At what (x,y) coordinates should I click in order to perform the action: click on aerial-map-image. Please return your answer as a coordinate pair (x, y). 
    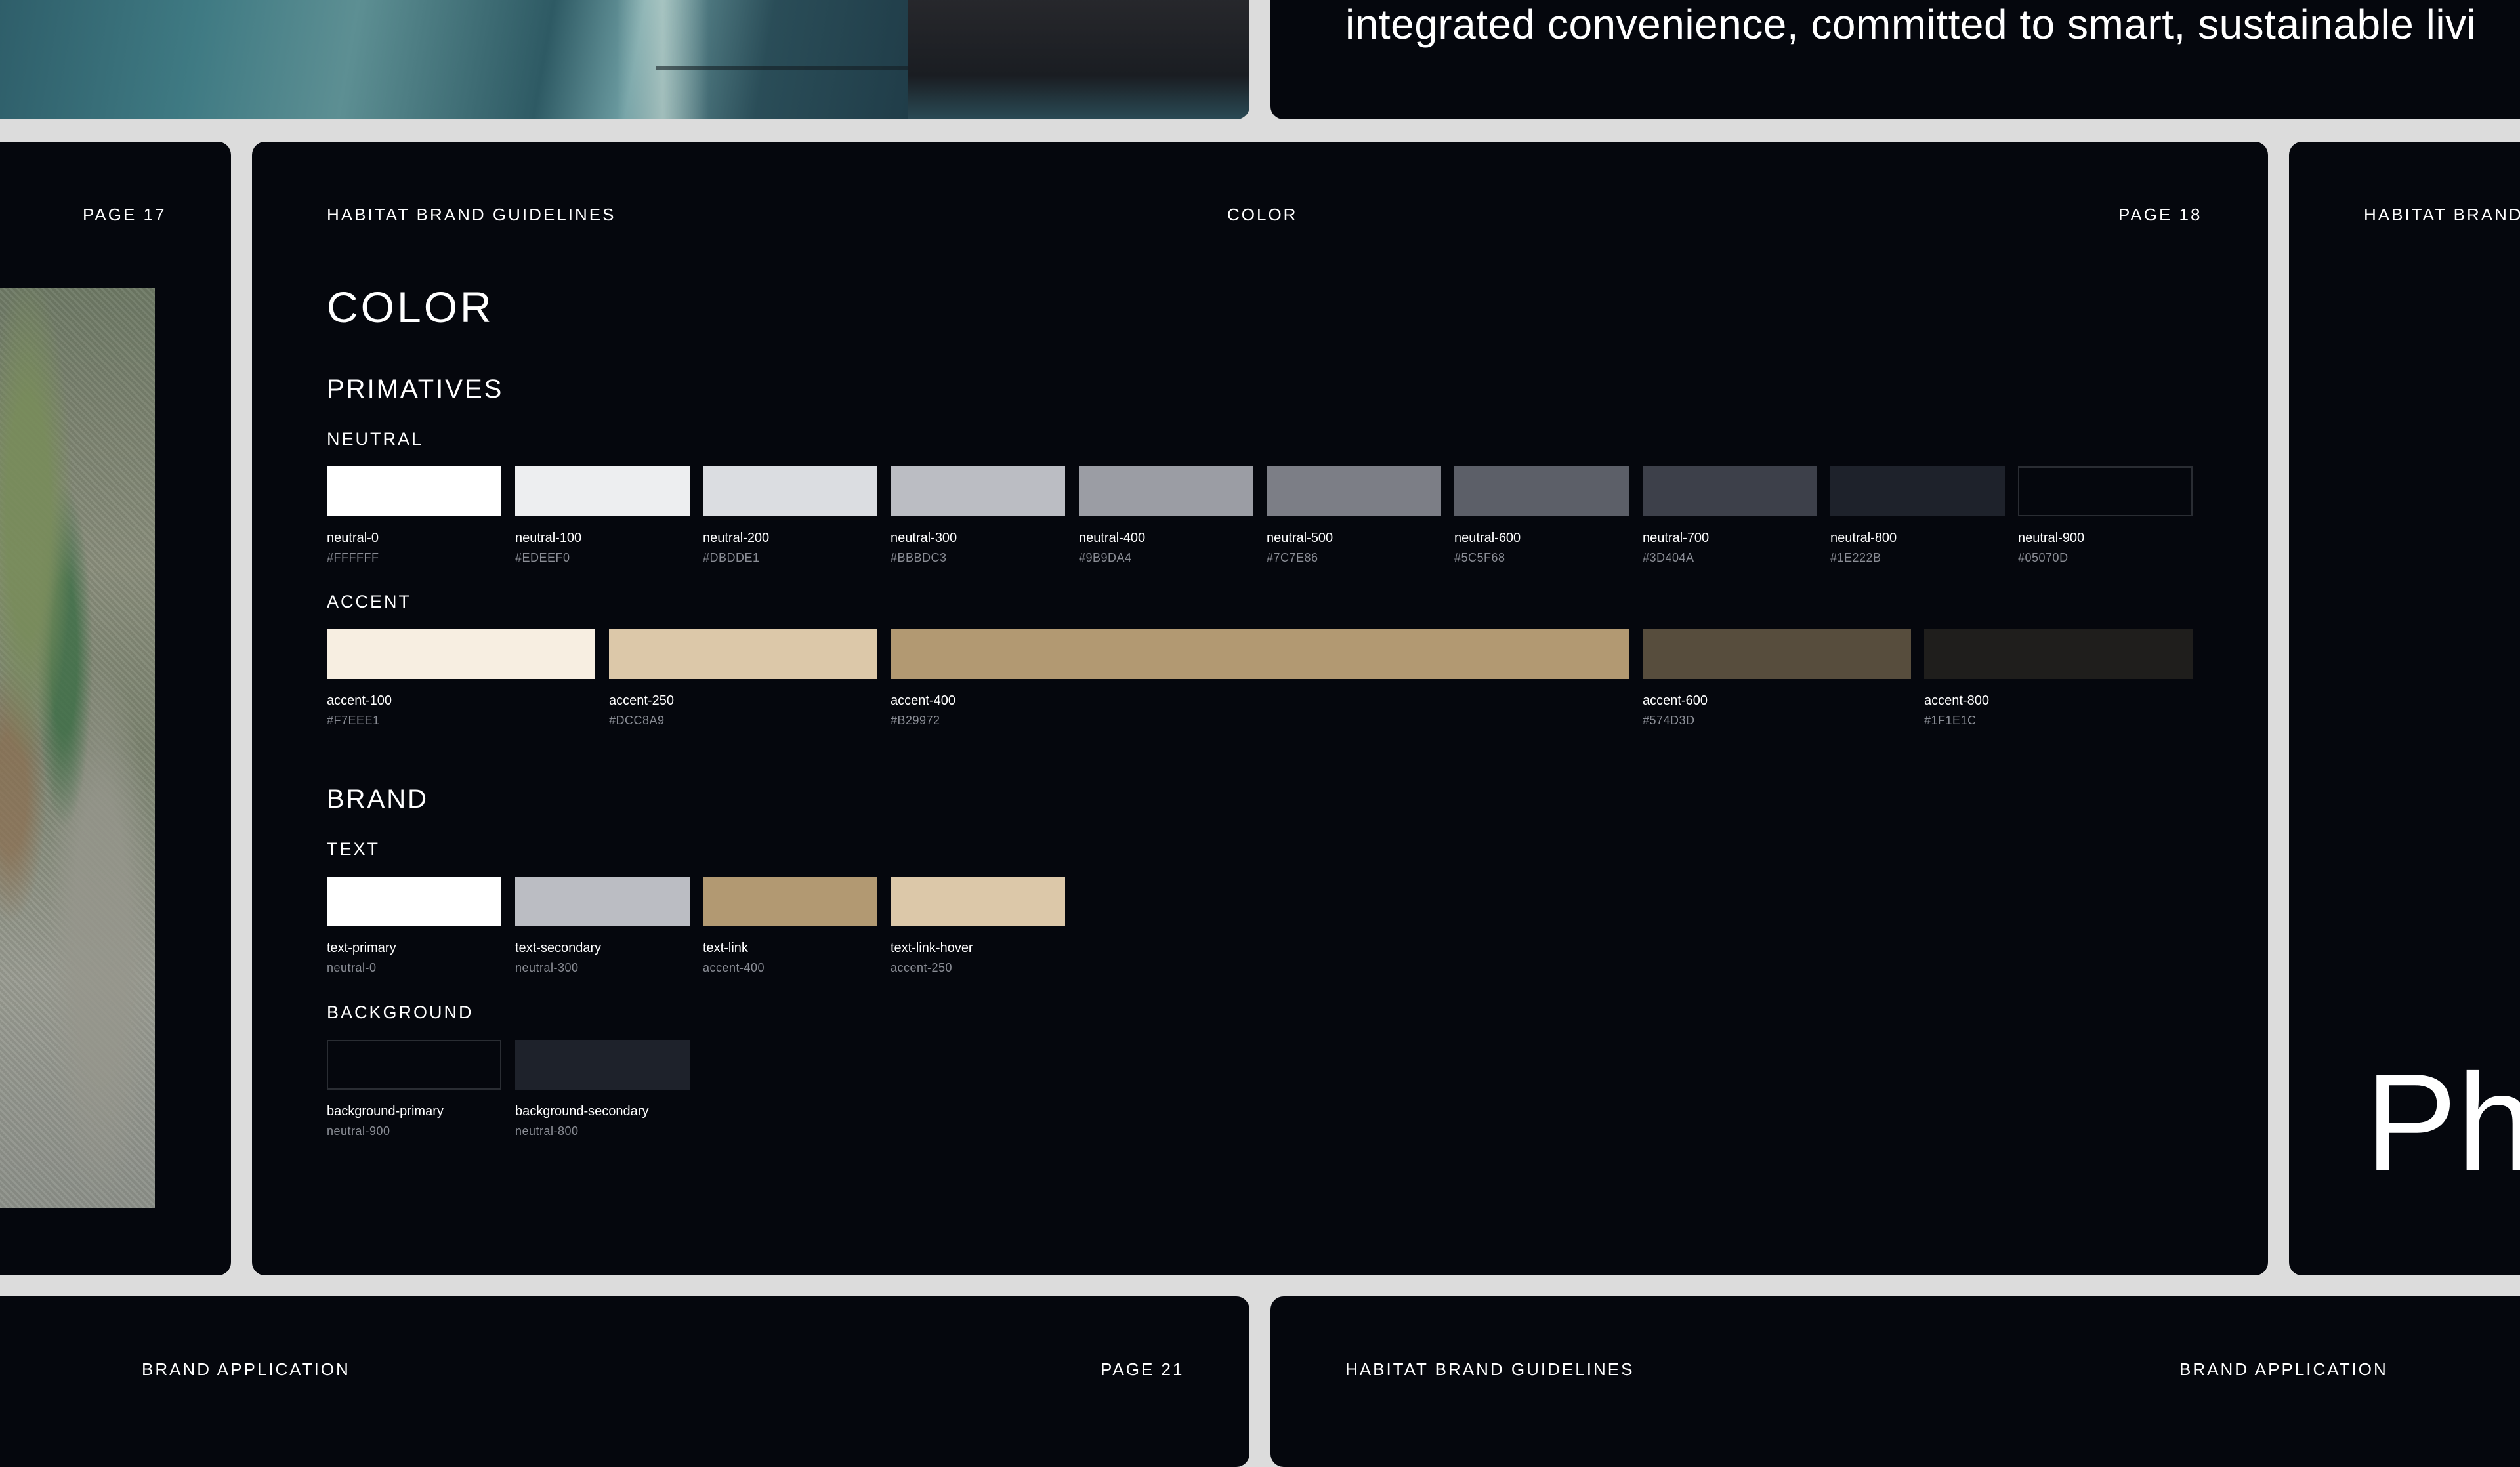
    Looking at the image, I should click on (77, 748).